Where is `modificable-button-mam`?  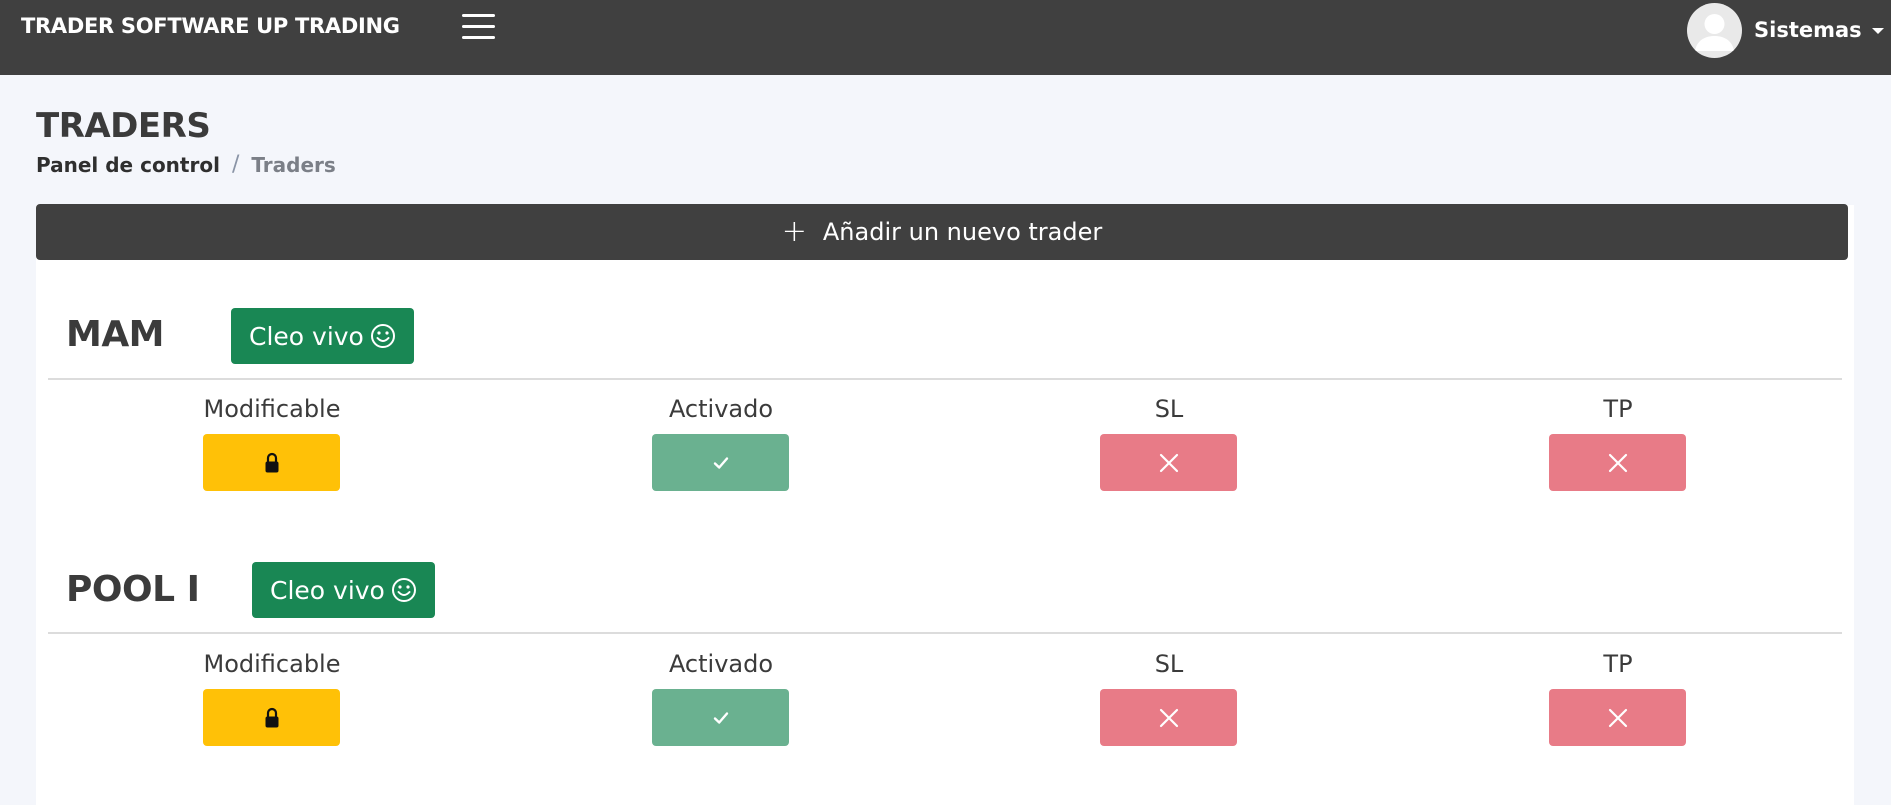
modificable-button-mam is located at coordinates (271, 462).